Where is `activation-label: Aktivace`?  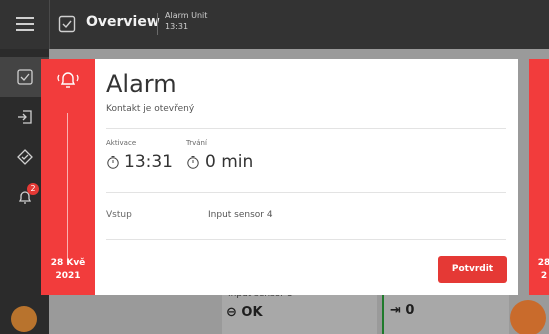 activation-label: Aktivace is located at coordinates (121, 143).